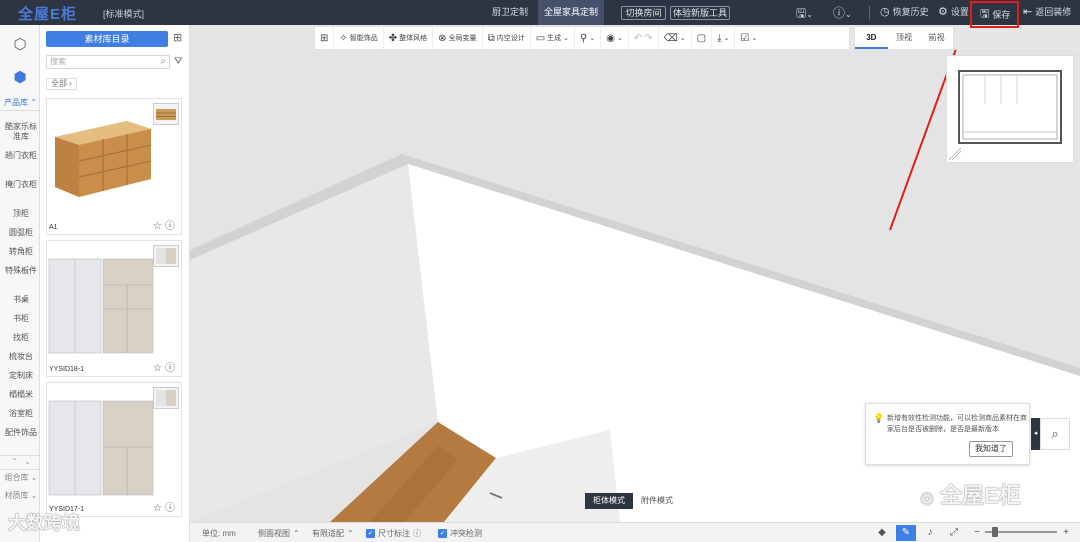  I want to click on product-card-yysid18: YYSID18-1 ☆ⓘ, so click(114, 308).